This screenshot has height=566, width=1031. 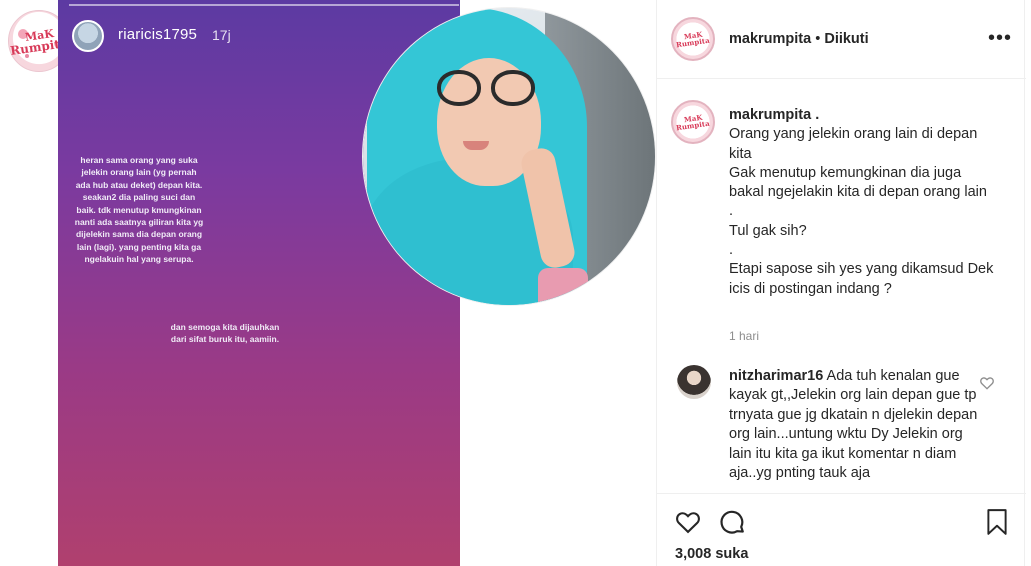 What do you see at coordinates (264, 5) in the screenshot?
I see `story-progress-bar` at bounding box center [264, 5].